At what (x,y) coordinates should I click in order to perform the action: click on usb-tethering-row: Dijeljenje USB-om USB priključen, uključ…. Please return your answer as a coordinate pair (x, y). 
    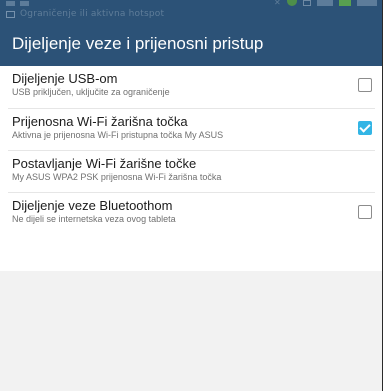
    Looking at the image, I should click on (191, 87).